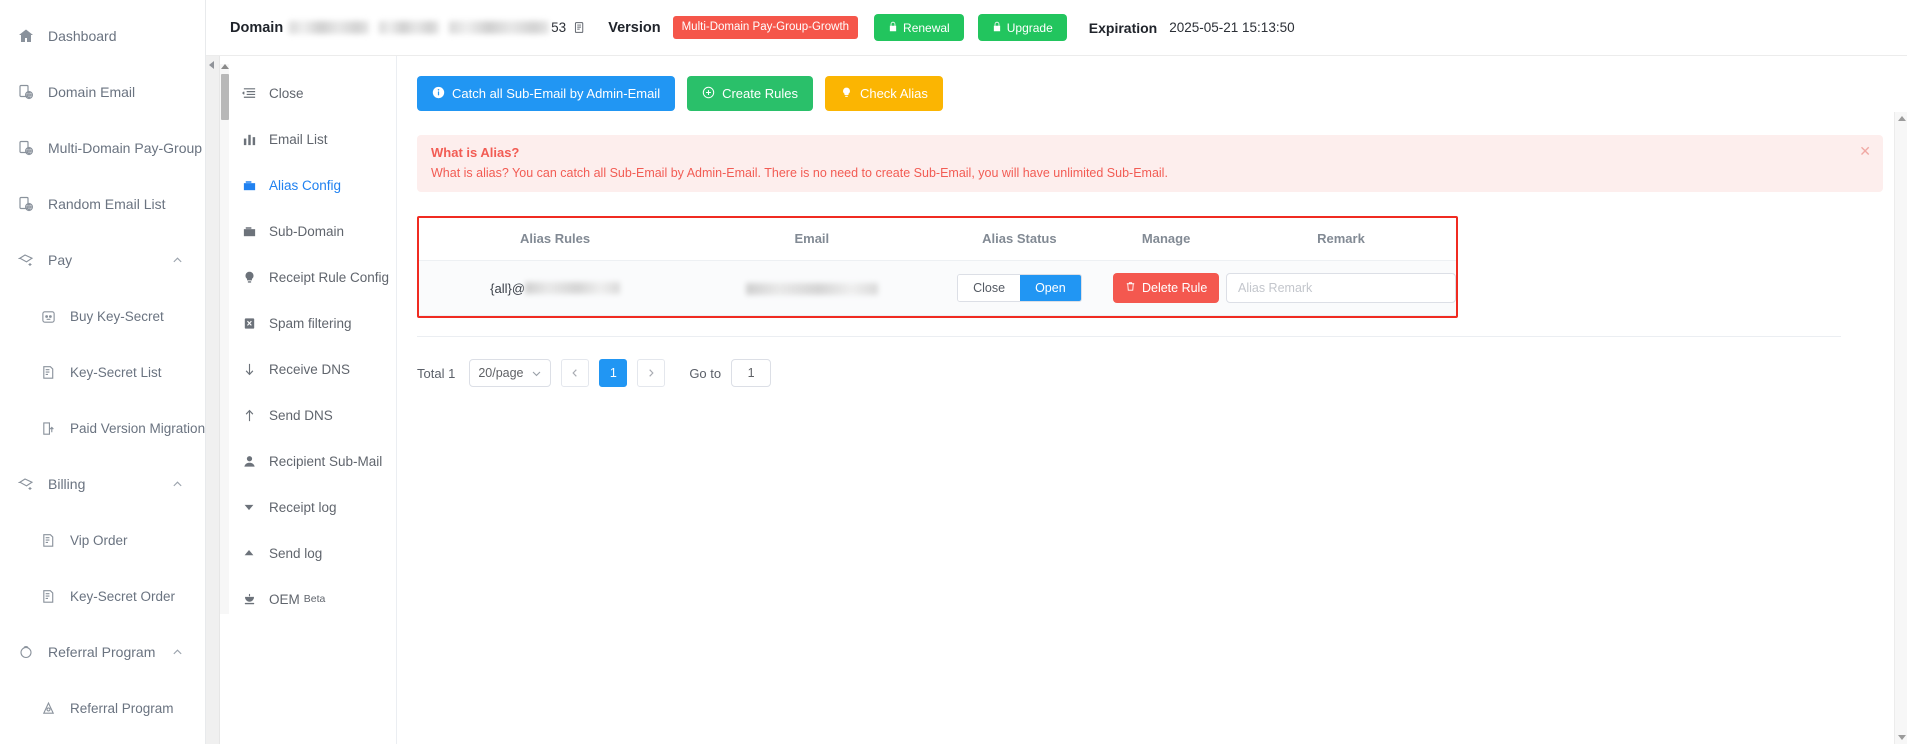  What do you see at coordinates (102, 316) in the screenshot?
I see `sidebar-item-buy-key-secret: Buy Key-Secret` at bounding box center [102, 316].